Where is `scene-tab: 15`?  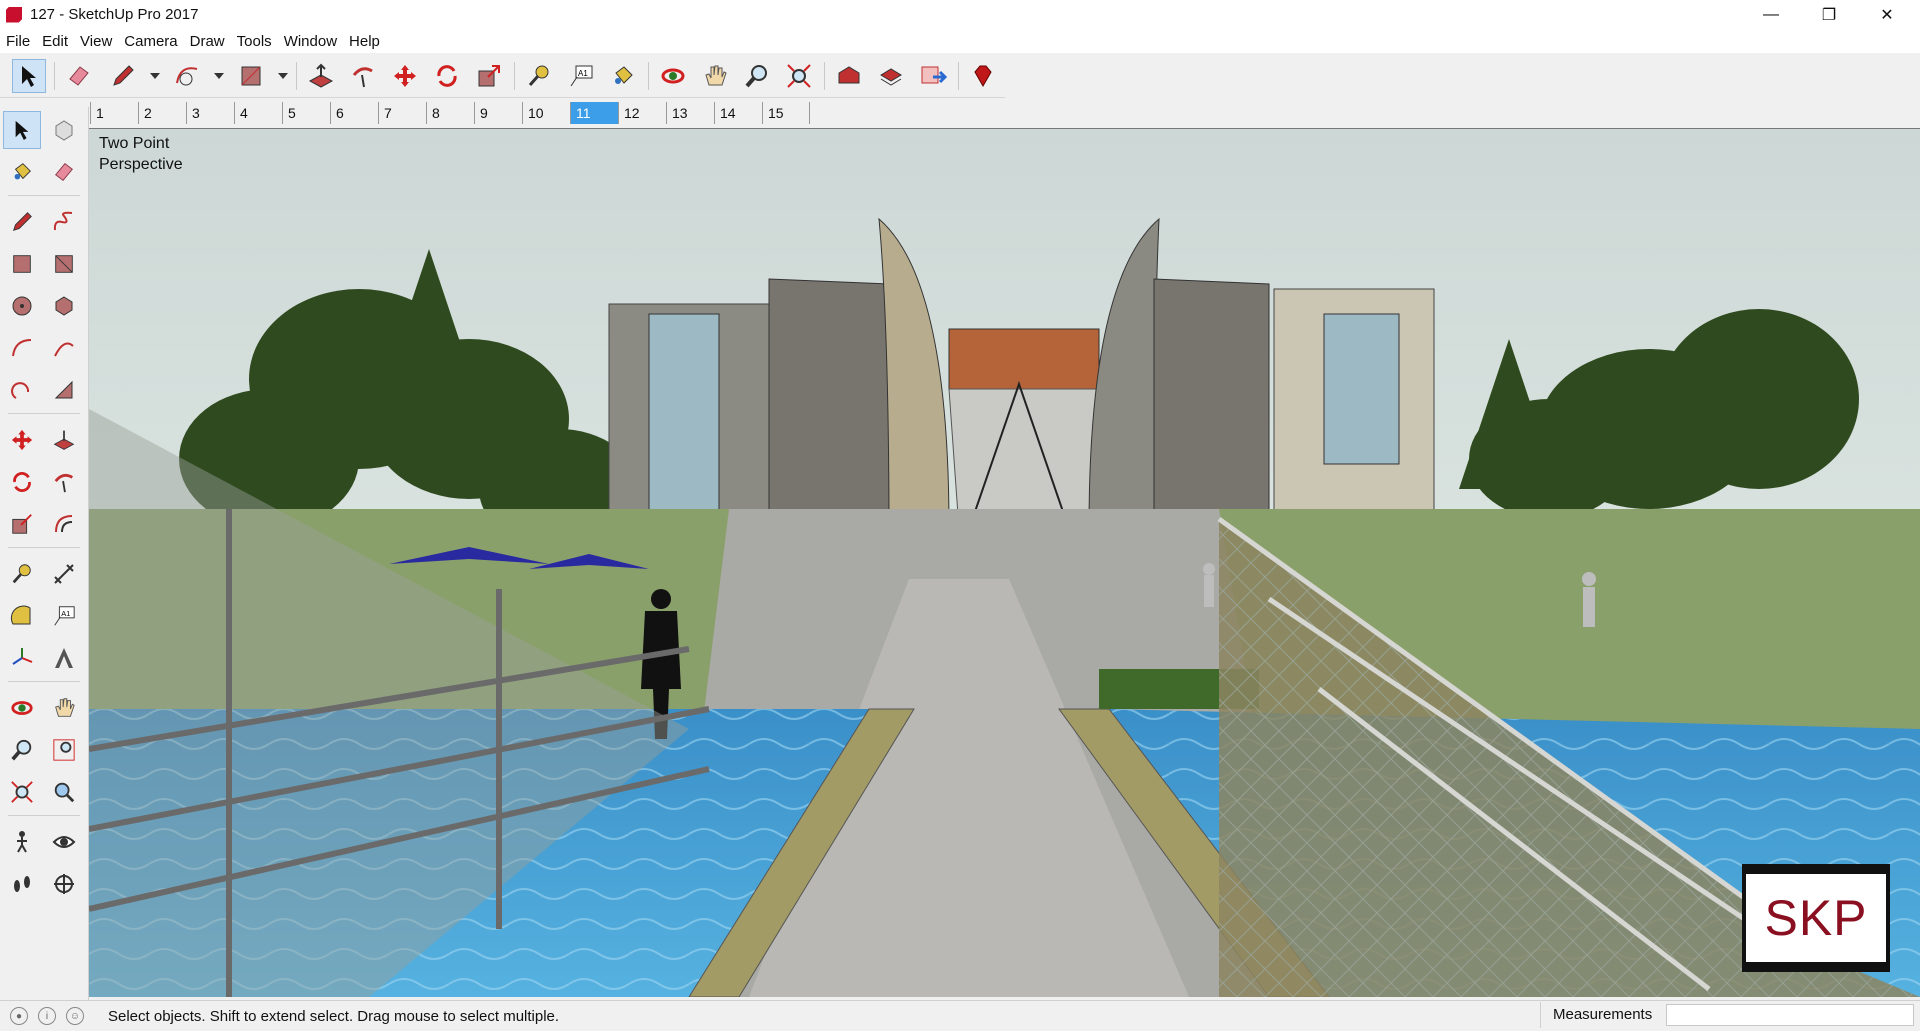
scene-tab: 15 is located at coordinates (786, 113).